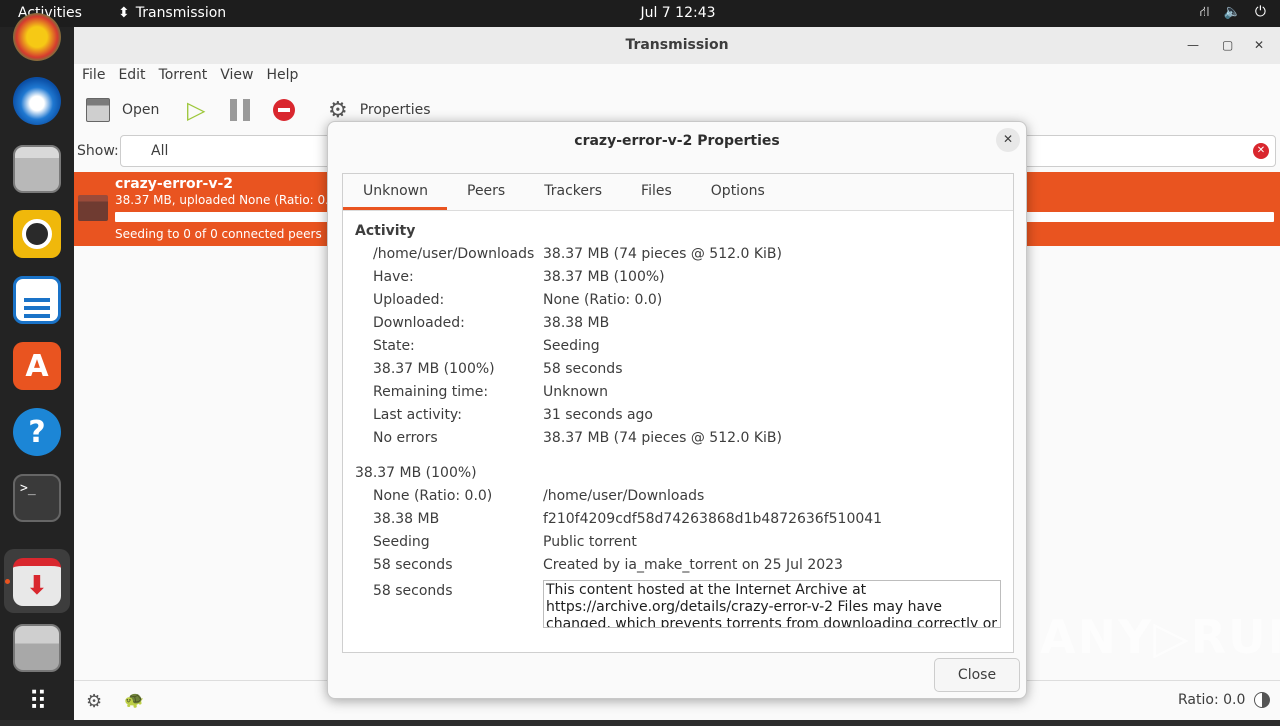  I want to click on tab-trackers: Trackers, so click(572, 192).